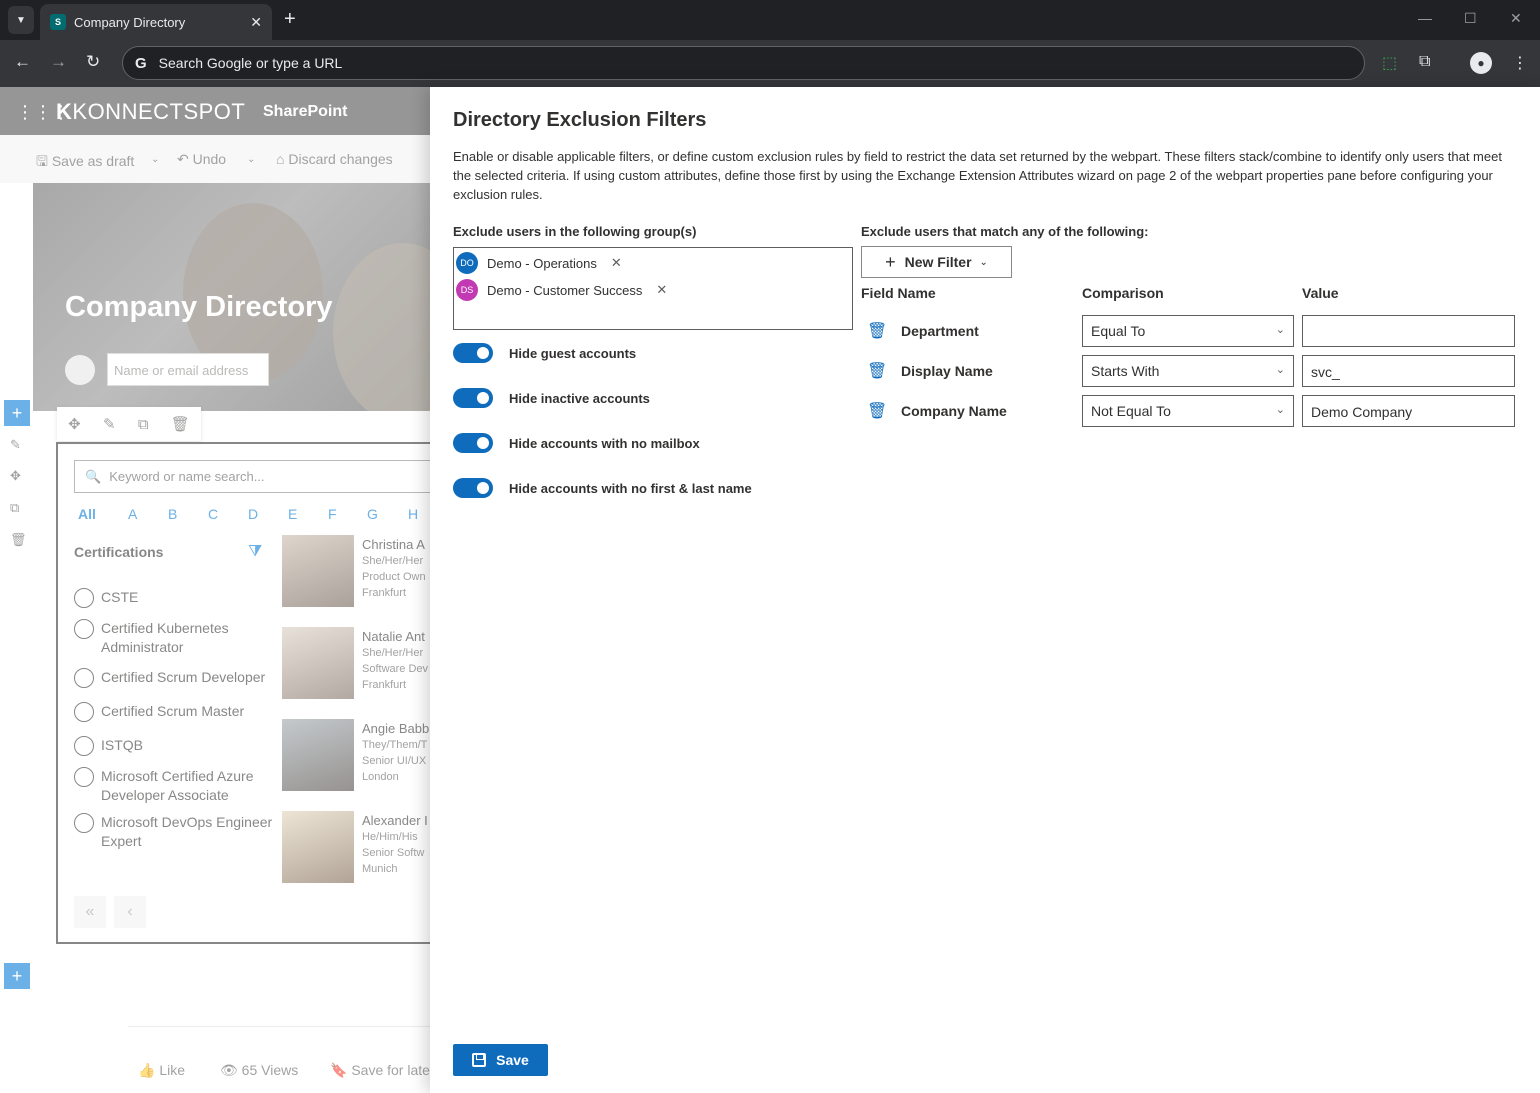 This screenshot has width=1540, height=1093. What do you see at coordinates (770, 20) in the screenshot?
I see `browser-tab-bar: ▼ S Company Directory ✕ + — ☐ ✕` at bounding box center [770, 20].